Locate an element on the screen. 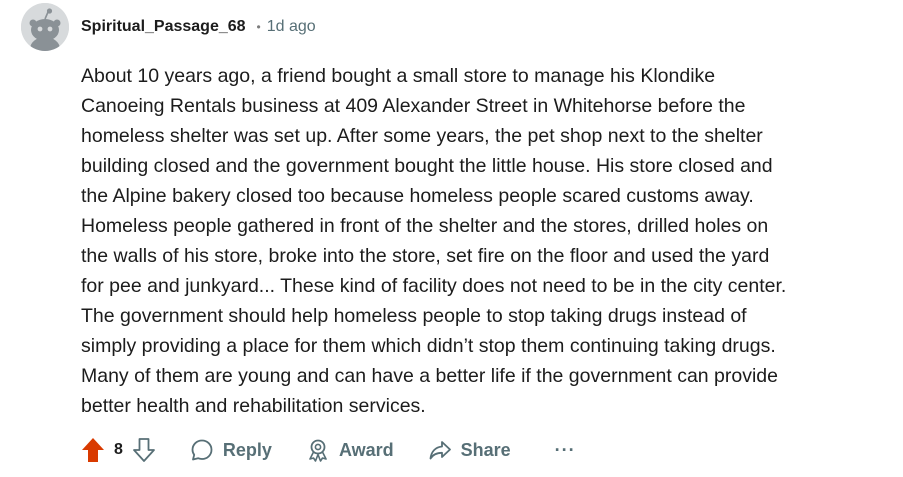  upvote-button is located at coordinates (93, 450).